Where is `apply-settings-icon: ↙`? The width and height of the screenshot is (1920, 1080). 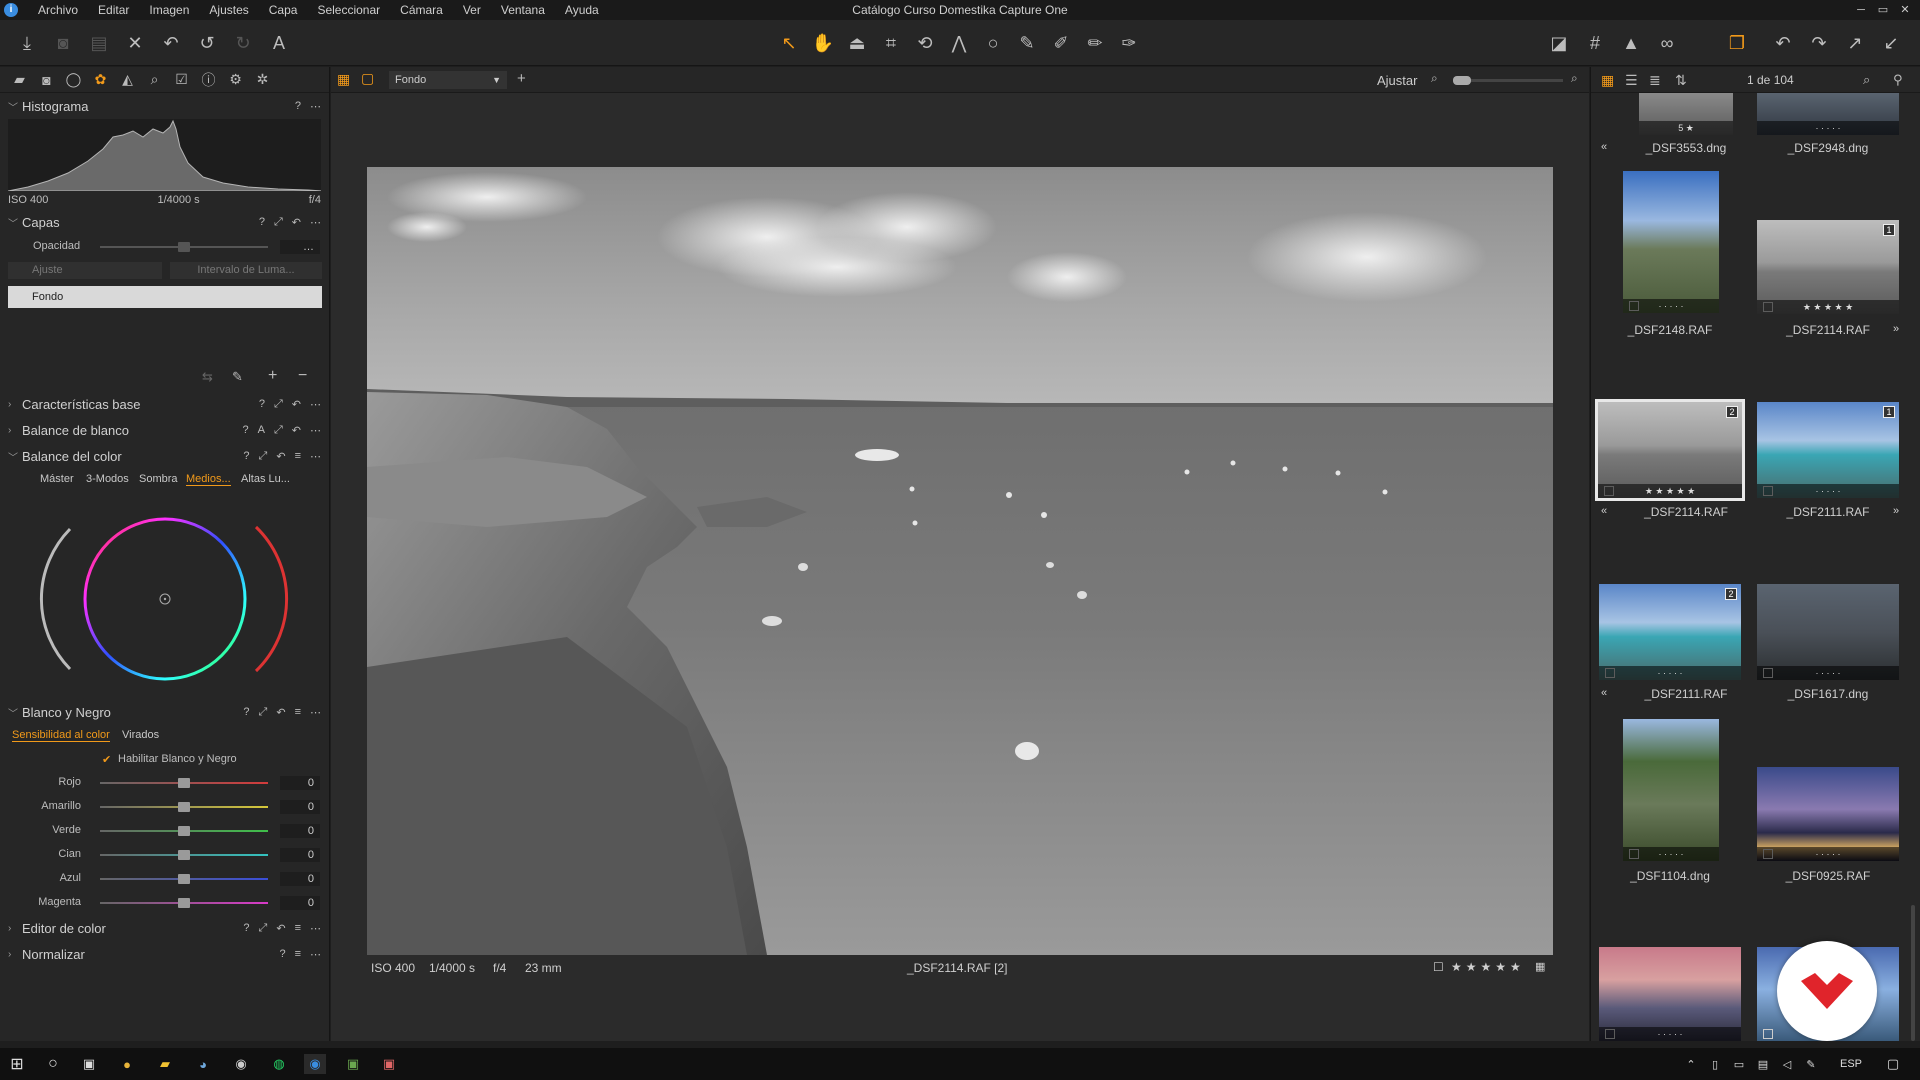
apply-settings-icon: ↙ is located at coordinates (1891, 43).